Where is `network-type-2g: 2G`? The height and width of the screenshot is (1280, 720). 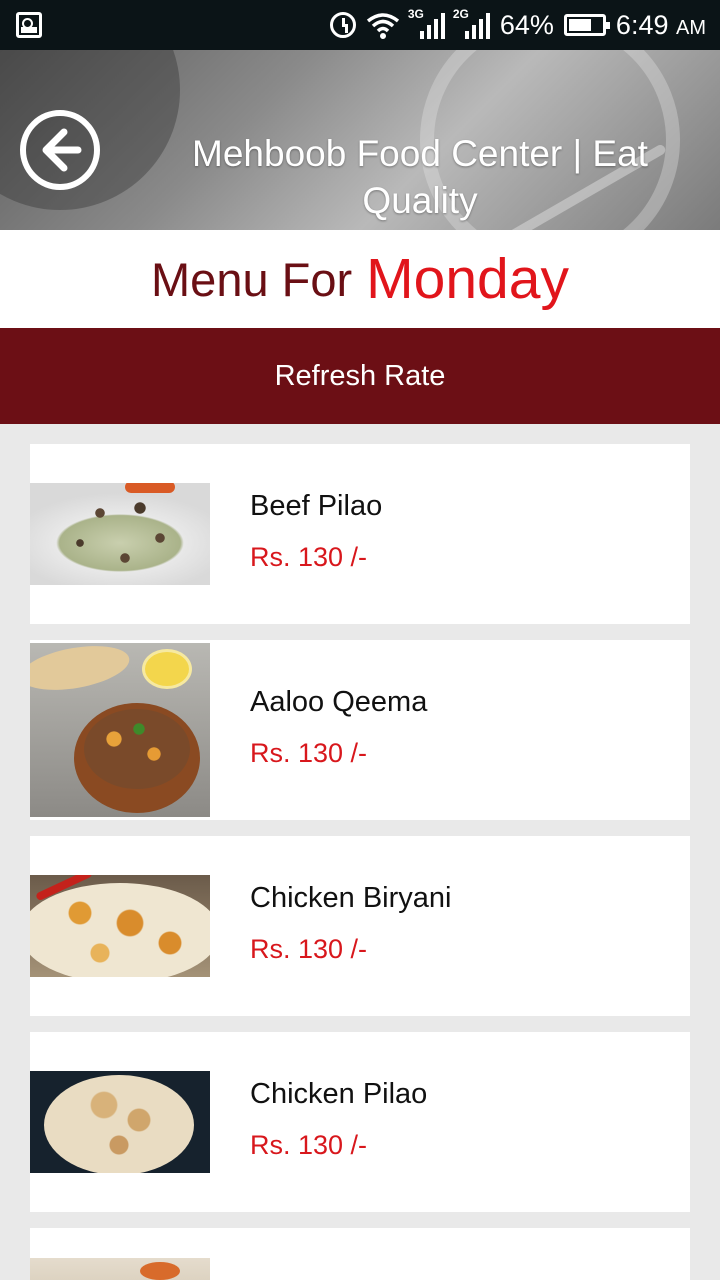 network-type-2g: 2G is located at coordinates (460, 14).